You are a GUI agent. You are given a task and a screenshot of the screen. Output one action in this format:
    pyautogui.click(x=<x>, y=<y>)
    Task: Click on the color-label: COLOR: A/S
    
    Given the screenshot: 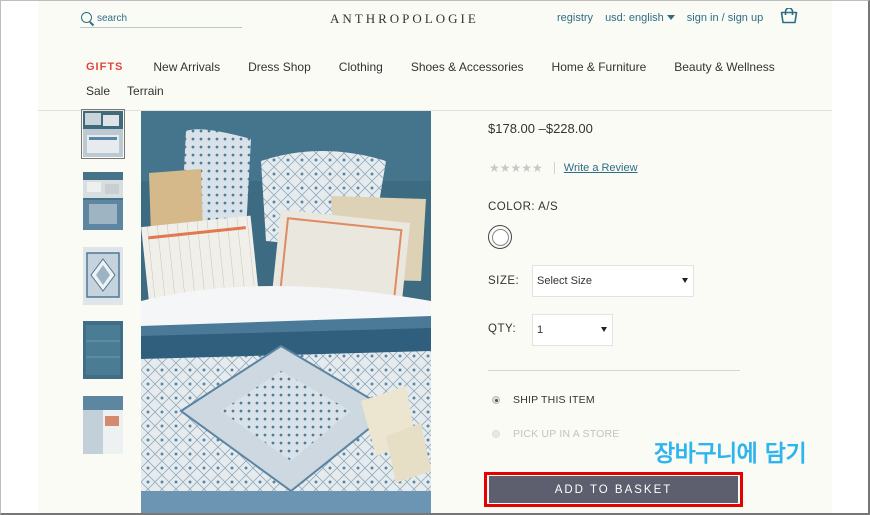 What is the action you would take?
    pyautogui.click(x=523, y=207)
    